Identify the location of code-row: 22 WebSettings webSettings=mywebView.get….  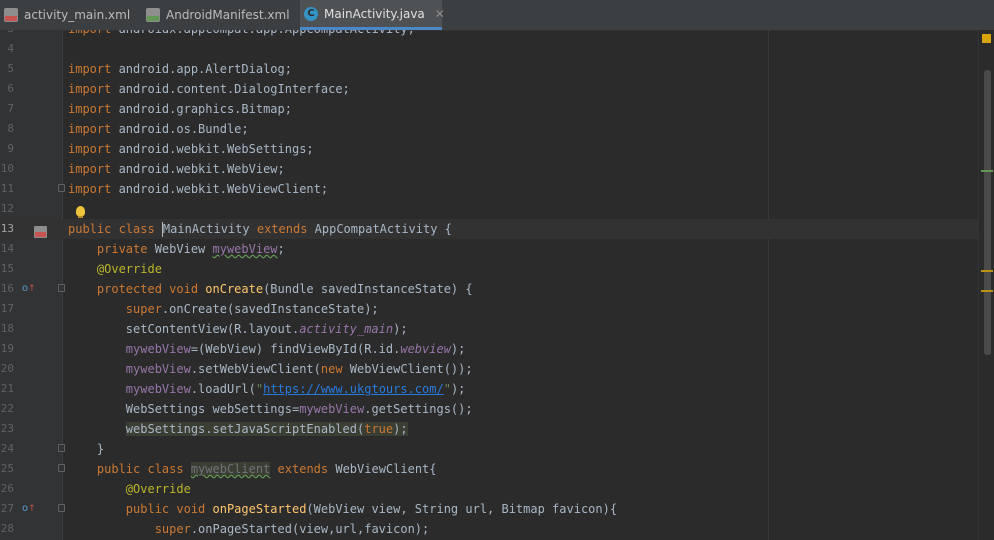
(489, 409).